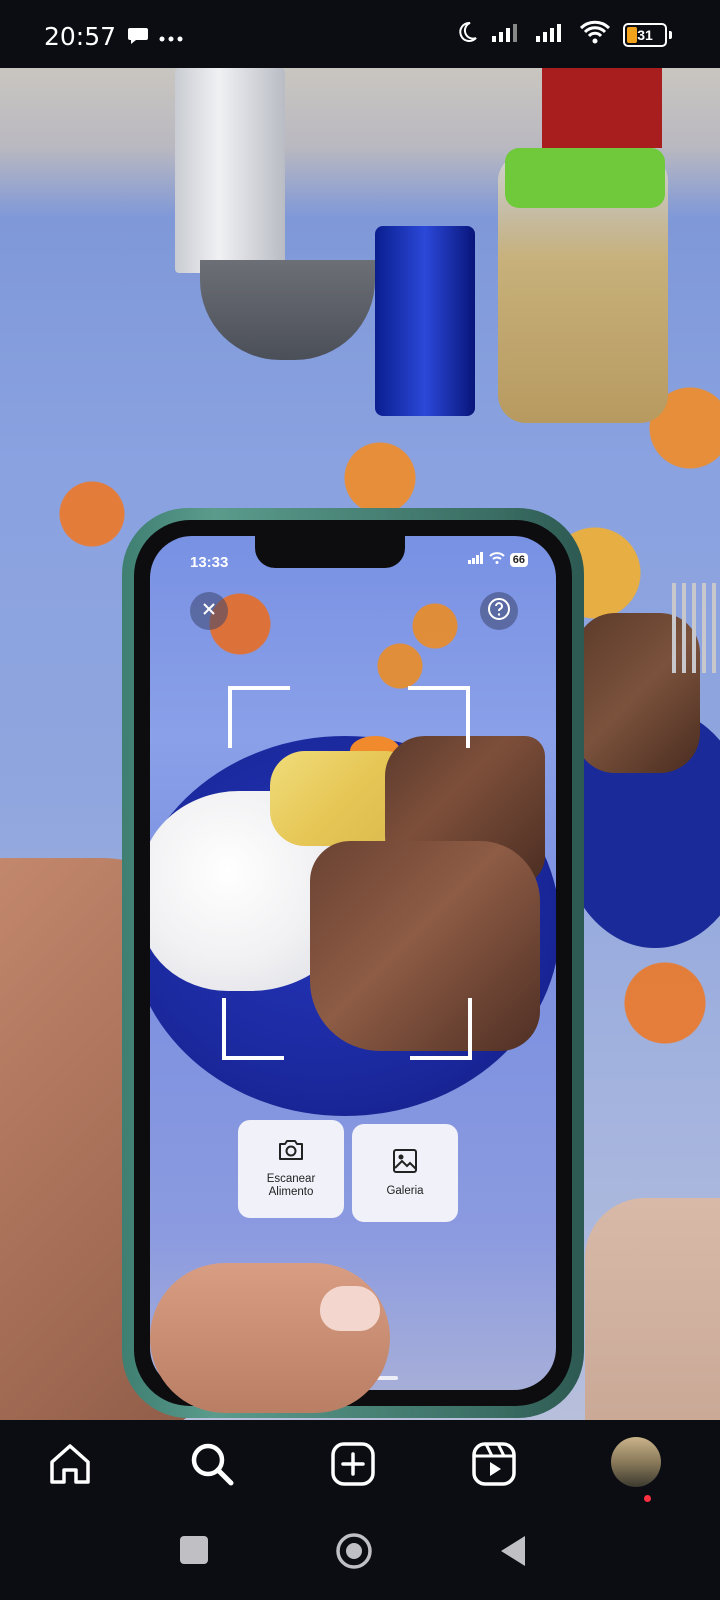  Describe the element at coordinates (330, 552) in the screenshot. I see `phone-notch` at that location.